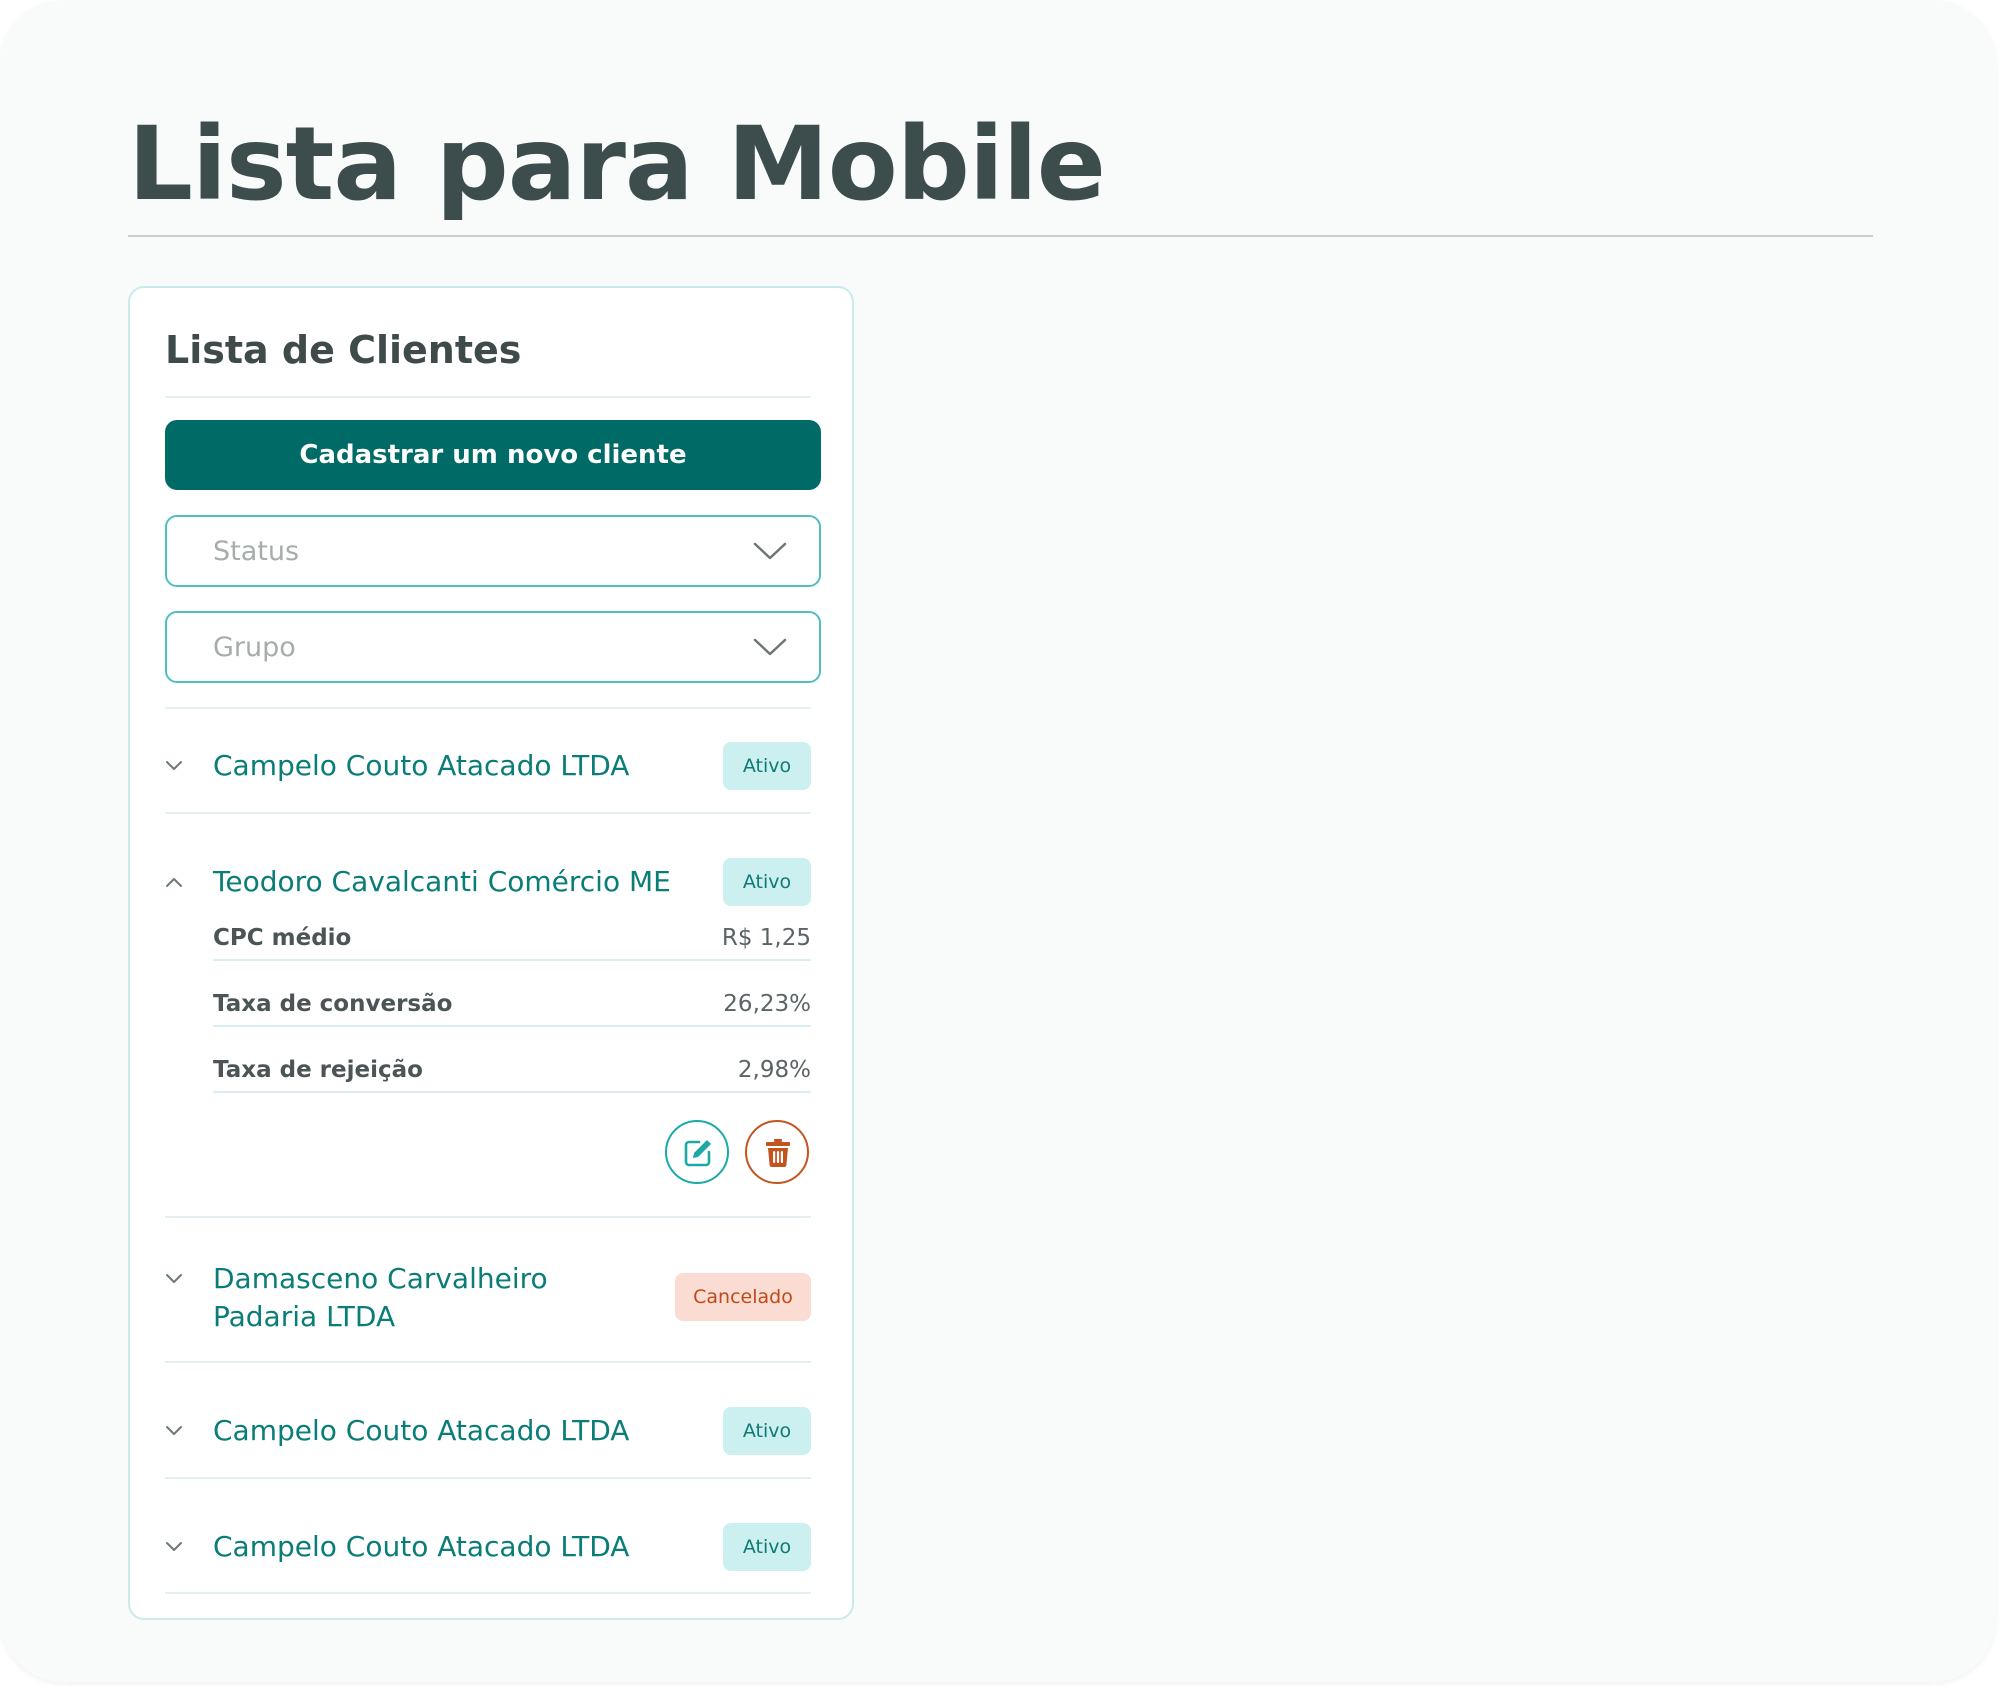  What do you see at coordinates (512, 1007) in the screenshot?
I see `detail-row-conversion: Taxa de conversão 26,23%` at bounding box center [512, 1007].